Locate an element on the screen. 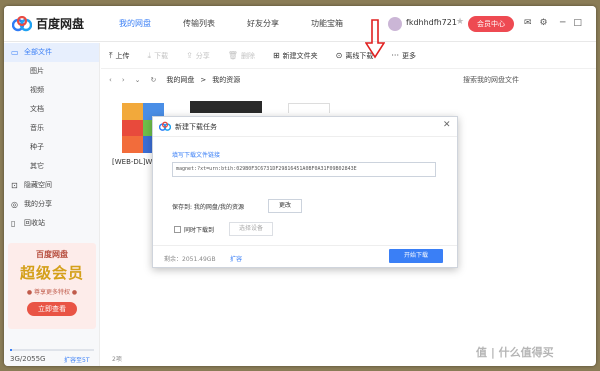 Image resolution: width=600 pixels, height=371 pixels. download-icon: ⤓ is located at coordinates (149, 55).